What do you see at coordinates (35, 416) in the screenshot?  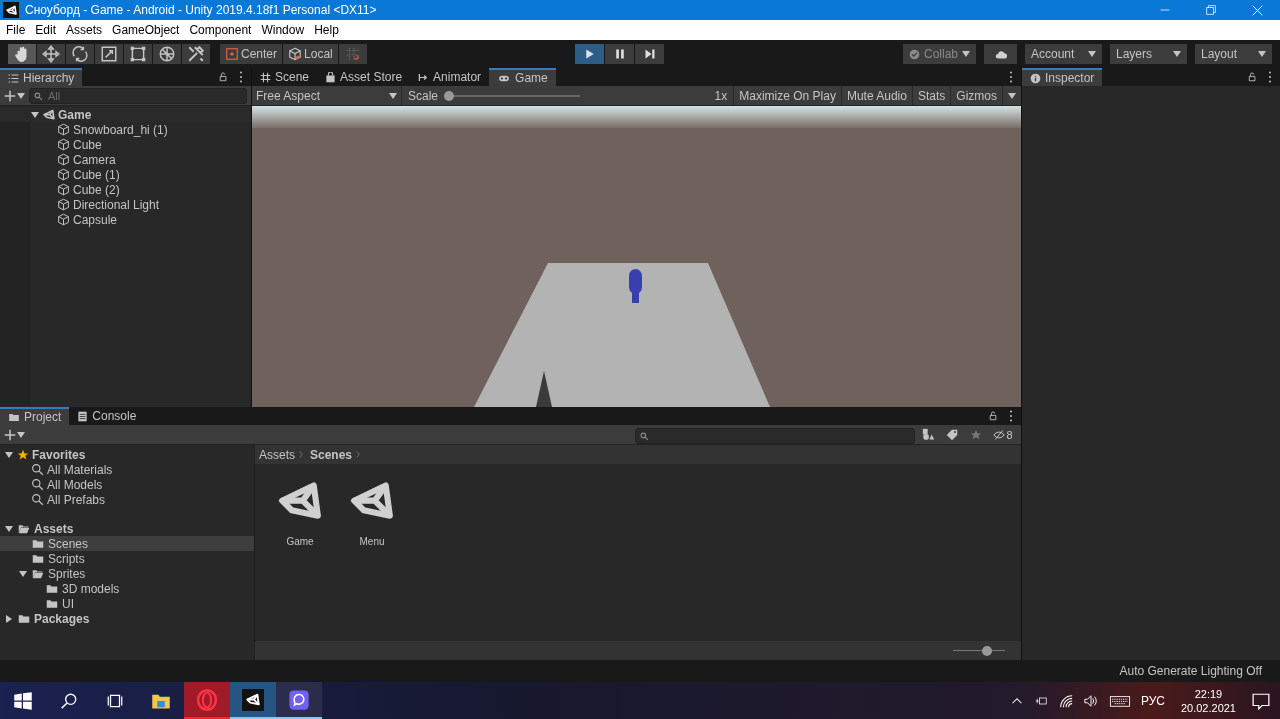 I see `panel-tab: Project` at bounding box center [35, 416].